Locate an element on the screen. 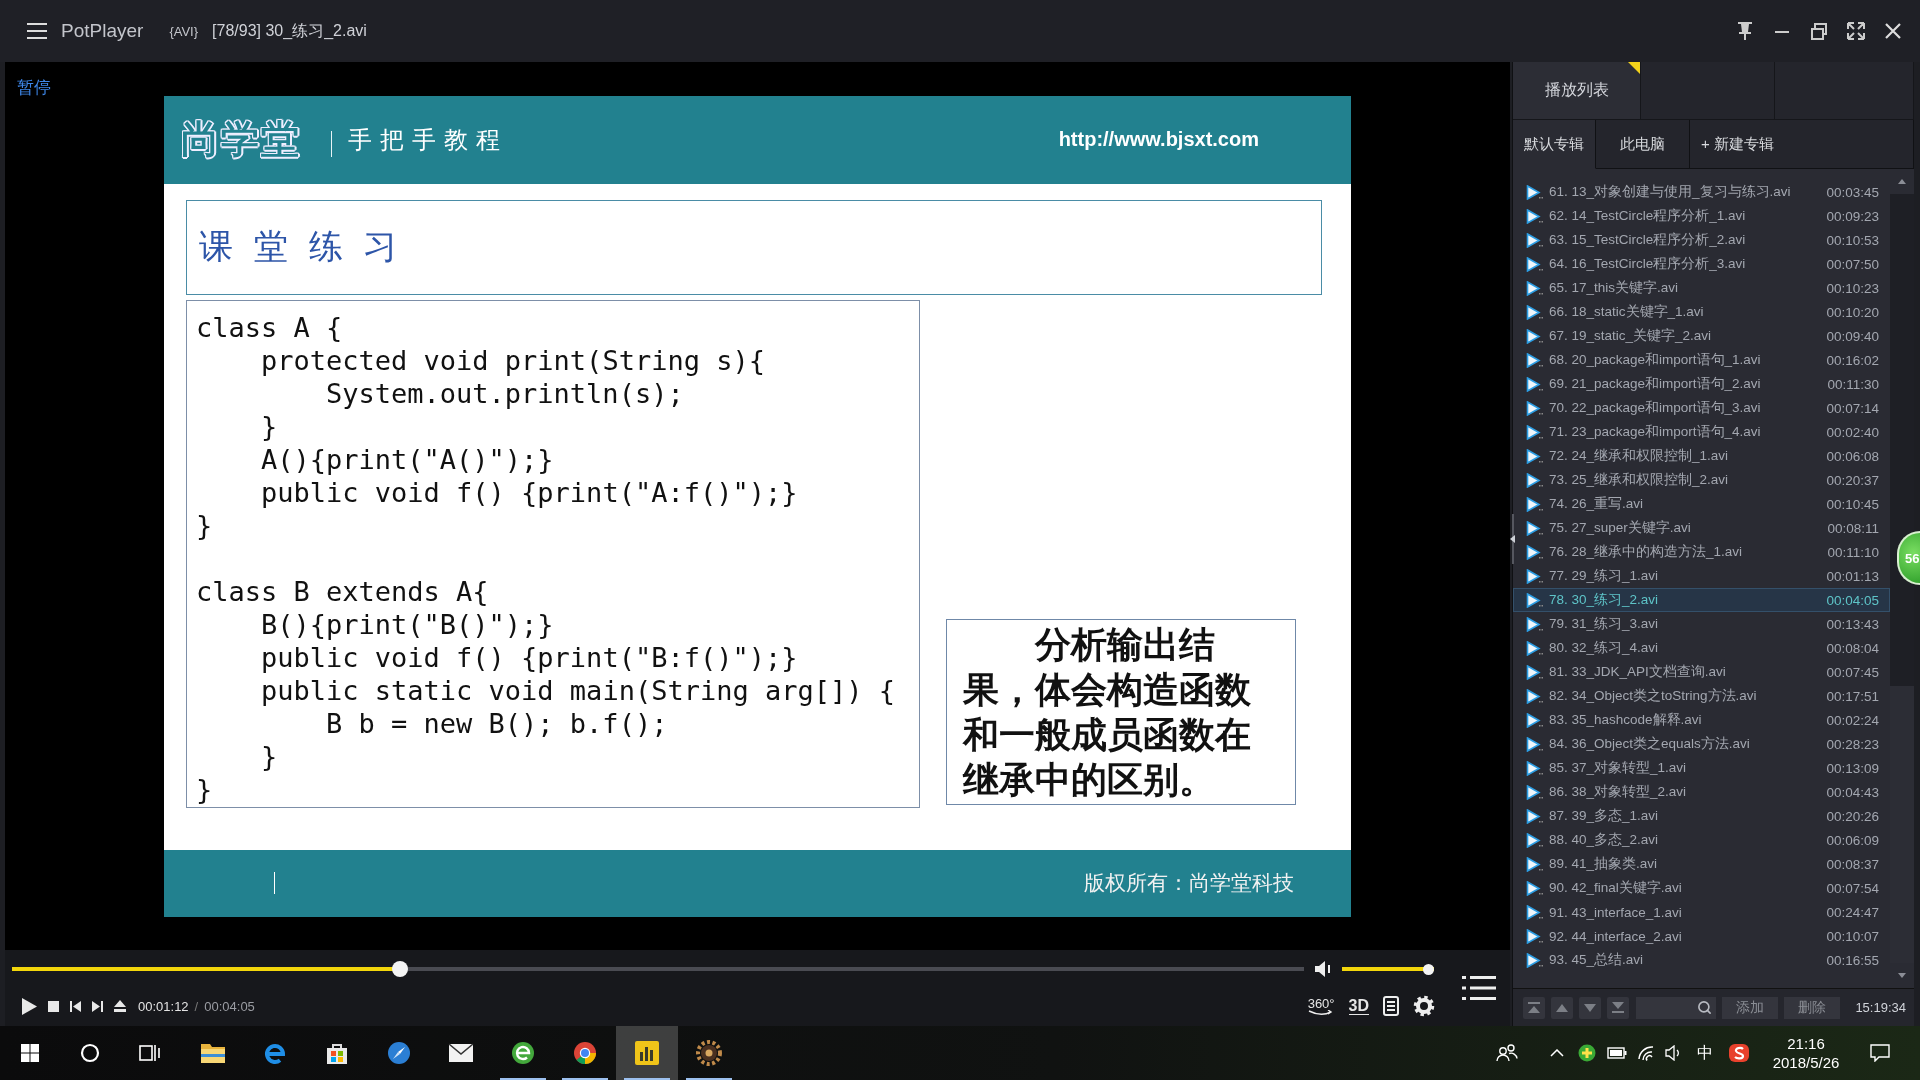  caret-down-bar-icon is located at coordinates (1618, 1007).